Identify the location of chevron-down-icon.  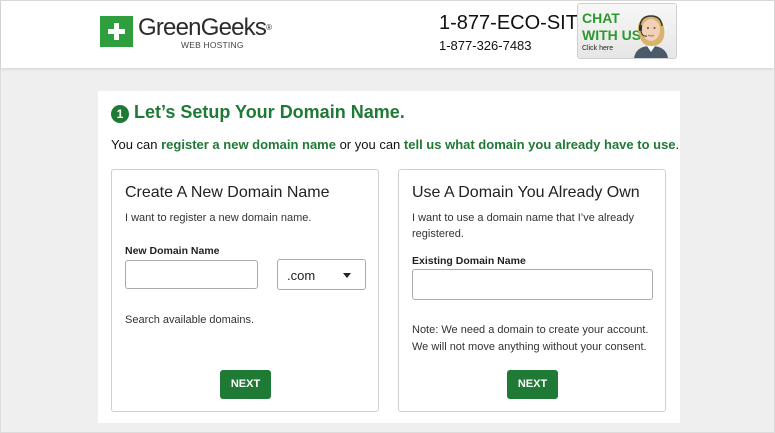
(347, 275).